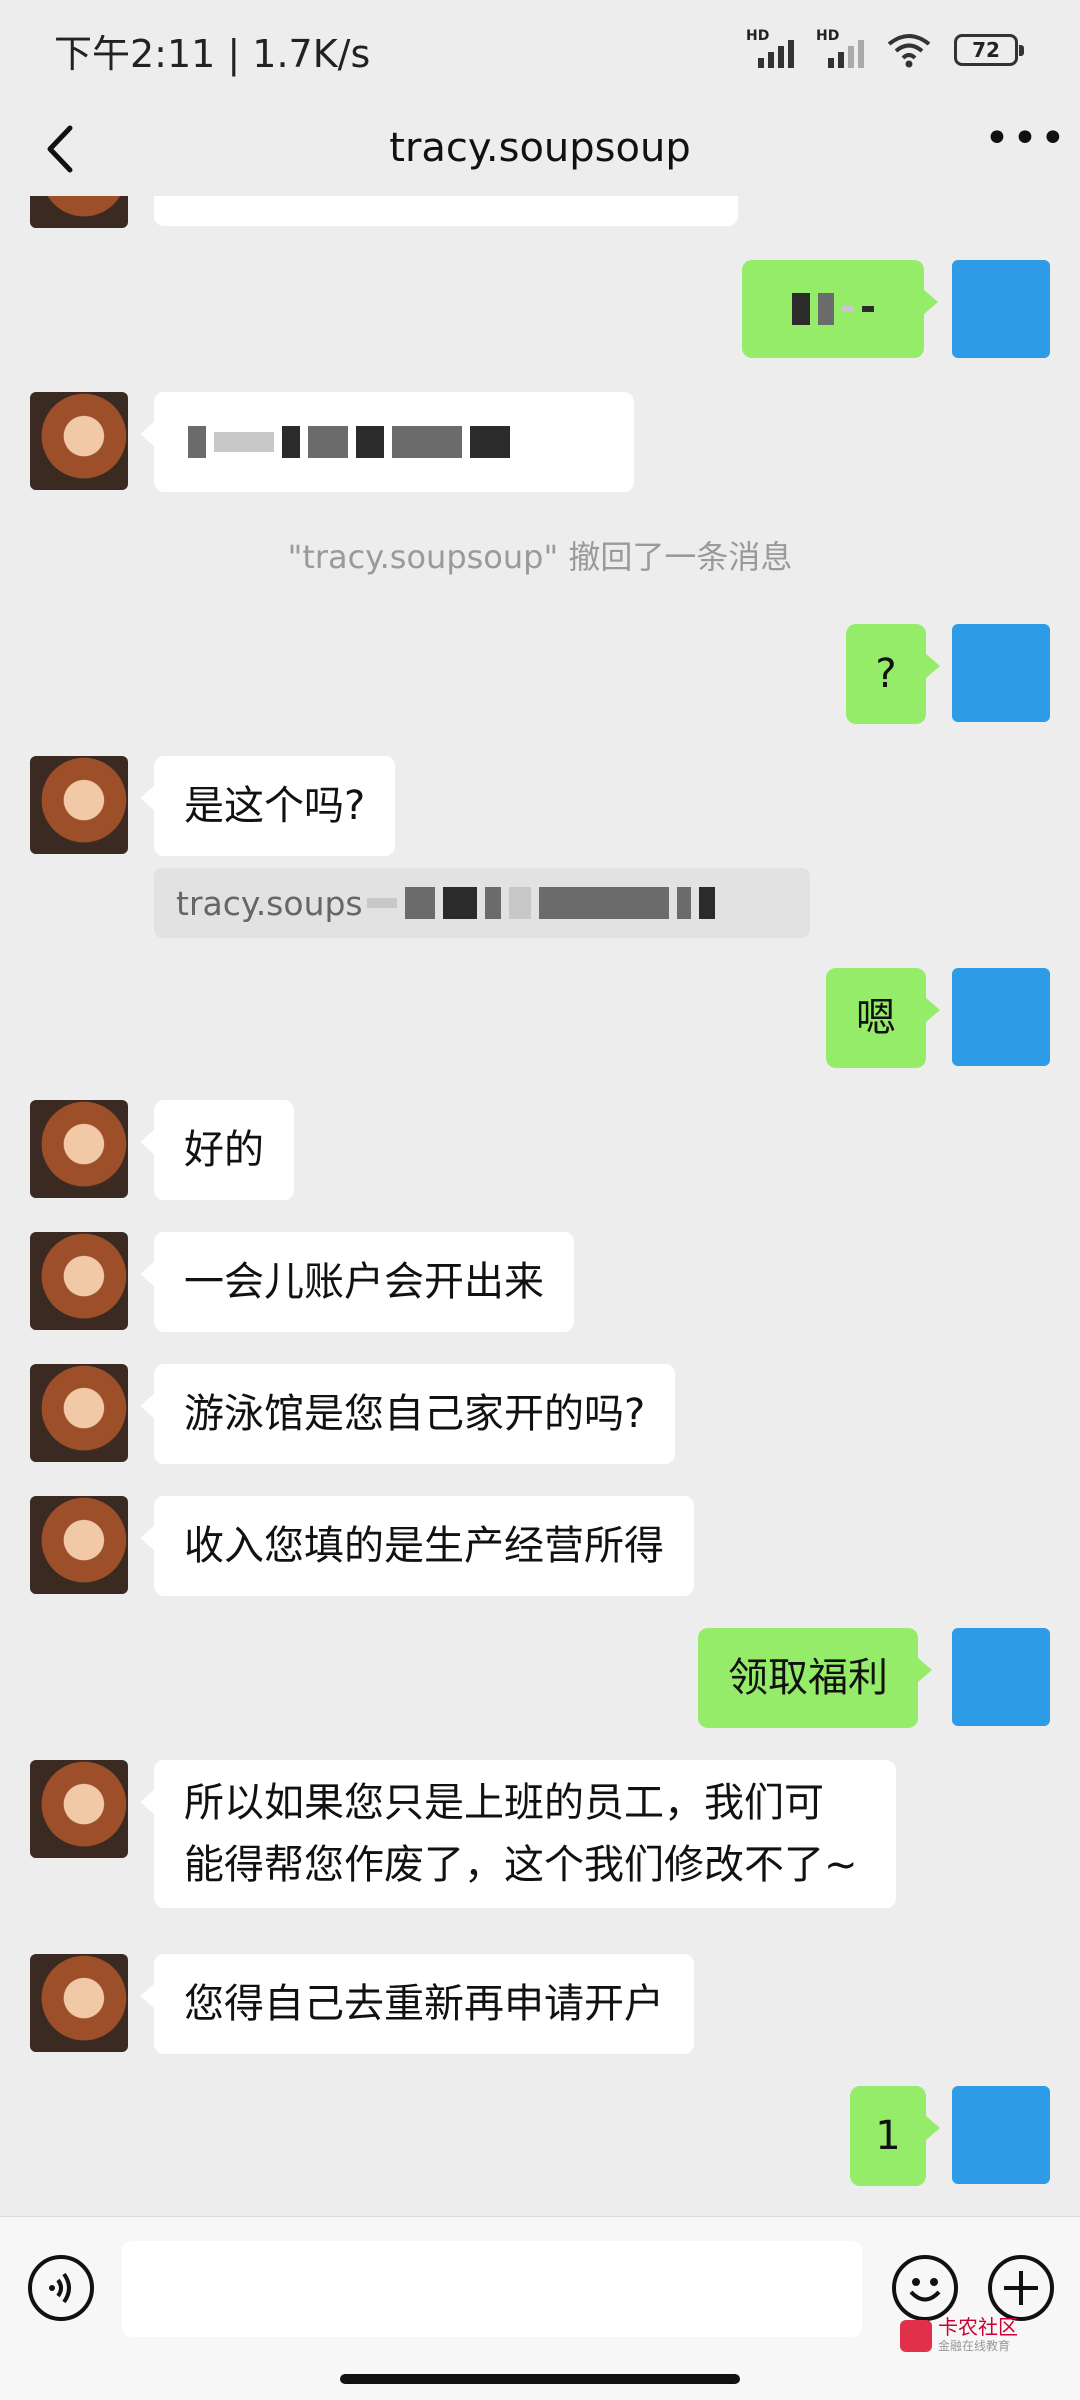 The width and height of the screenshot is (1080, 2400). I want to click on battery-icon: 72, so click(989, 50).